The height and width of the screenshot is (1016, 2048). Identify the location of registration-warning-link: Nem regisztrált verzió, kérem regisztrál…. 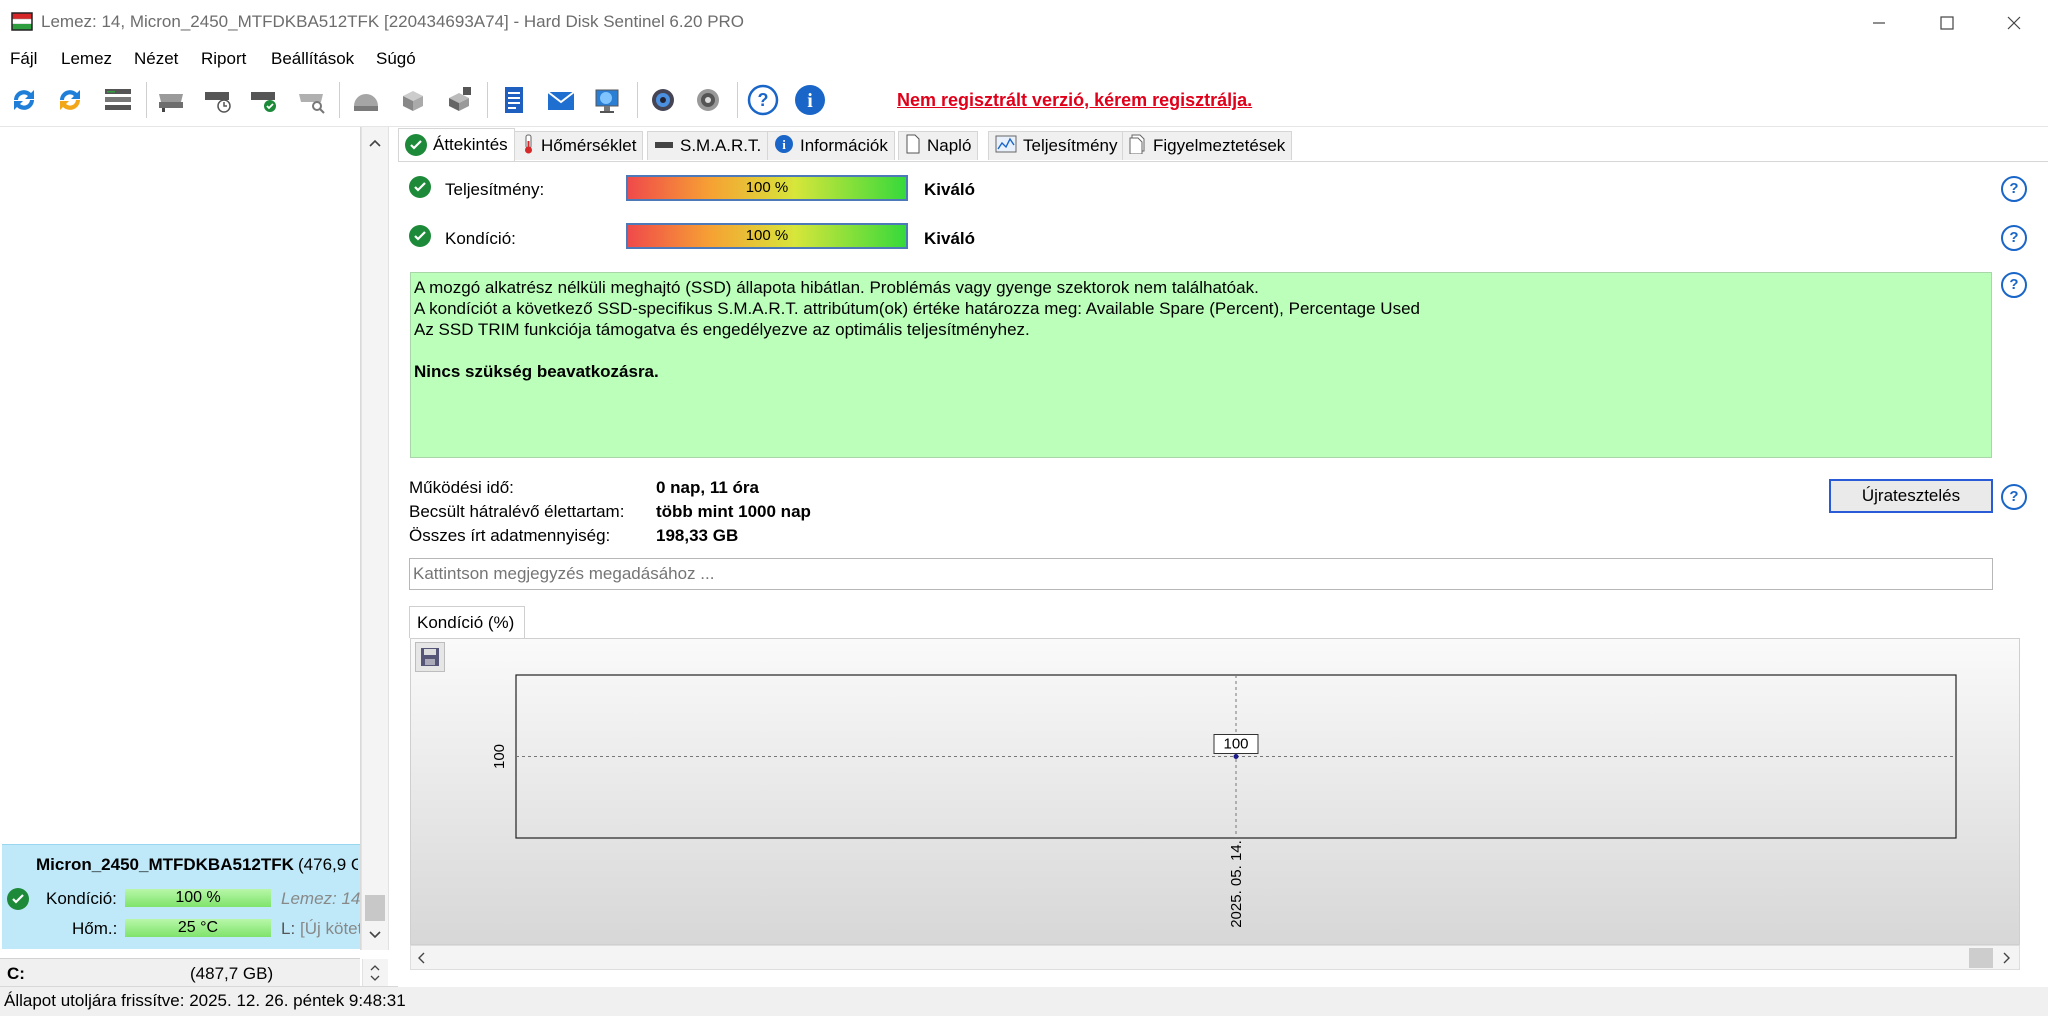
(1074, 100).